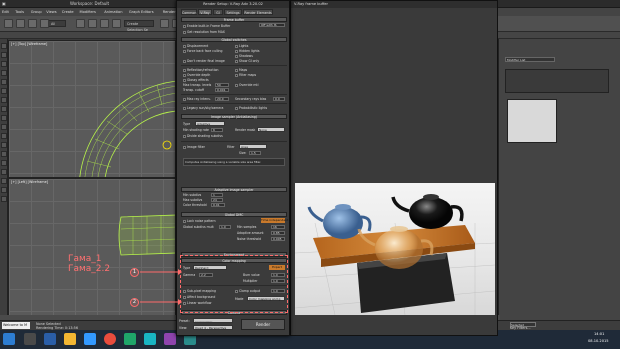 The height and width of the screenshot is (349, 620). Describe the element at coordinates (88, 12) in the screenshot. I see `menu-item: Modifiers` at that location.